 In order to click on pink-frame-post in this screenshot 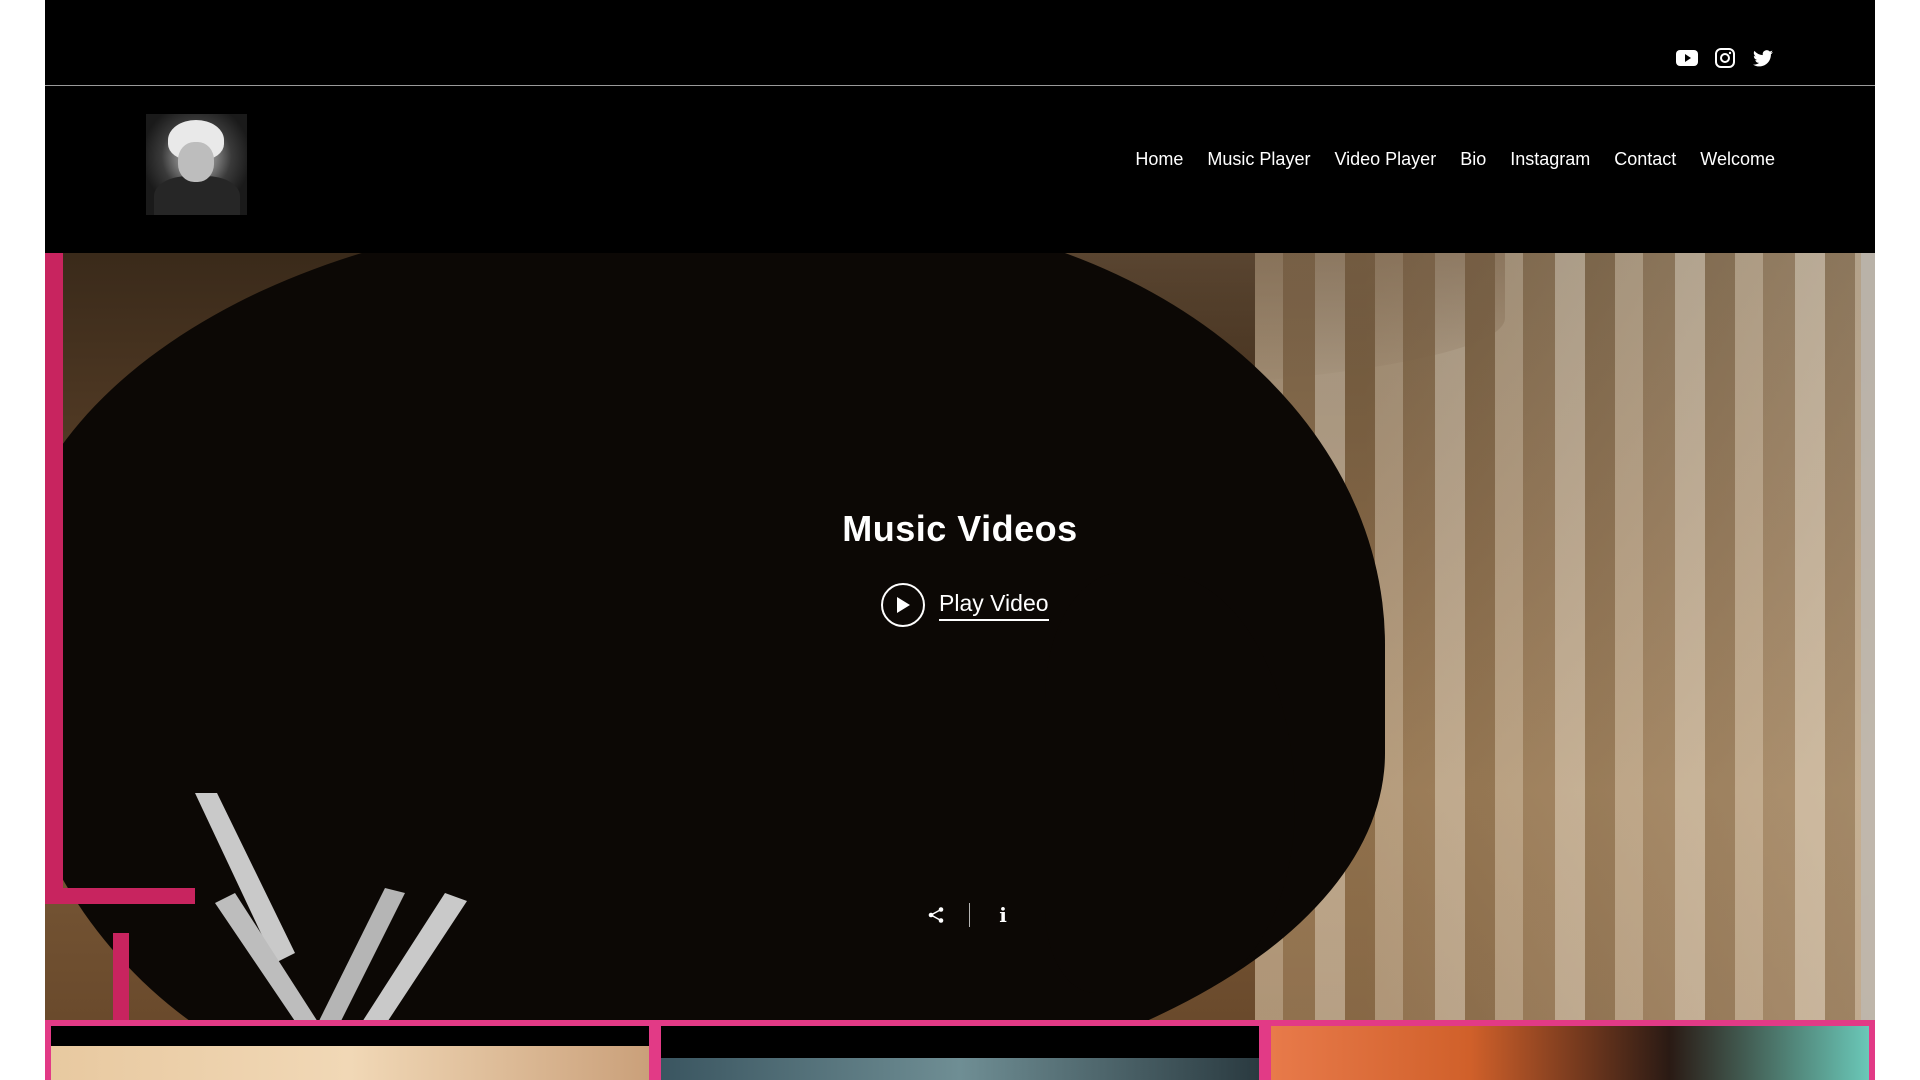, I will do `click(121, 976)`.